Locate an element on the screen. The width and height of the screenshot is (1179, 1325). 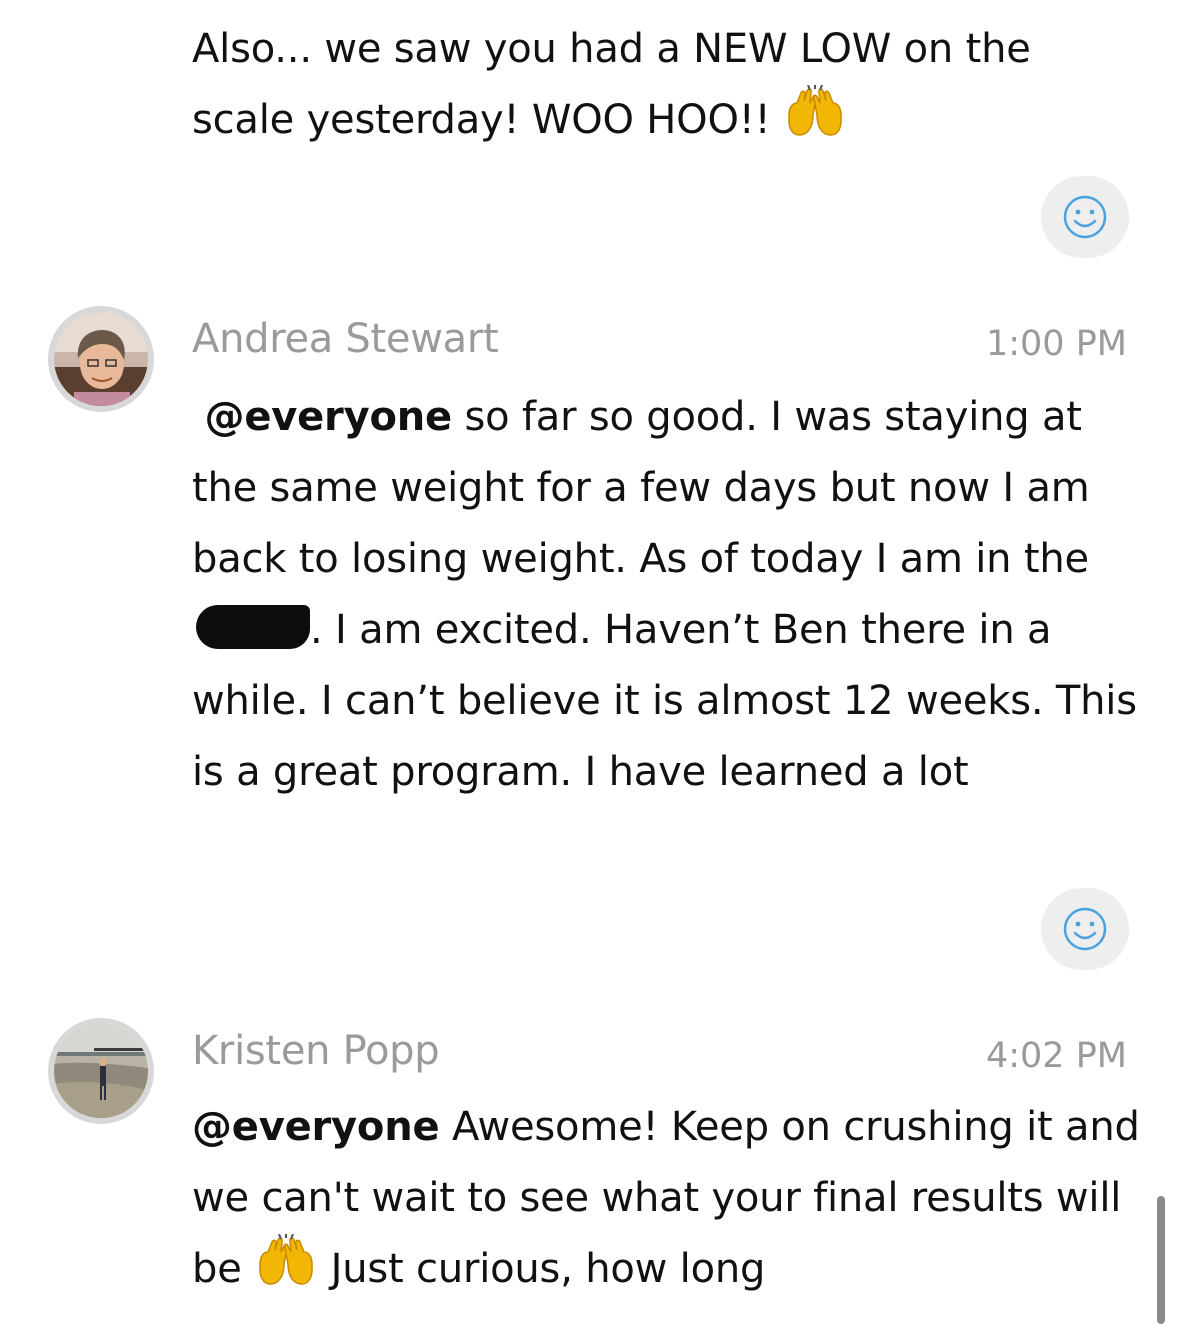
message-author: Andrea Stewart is located at coordinates (345, 339).